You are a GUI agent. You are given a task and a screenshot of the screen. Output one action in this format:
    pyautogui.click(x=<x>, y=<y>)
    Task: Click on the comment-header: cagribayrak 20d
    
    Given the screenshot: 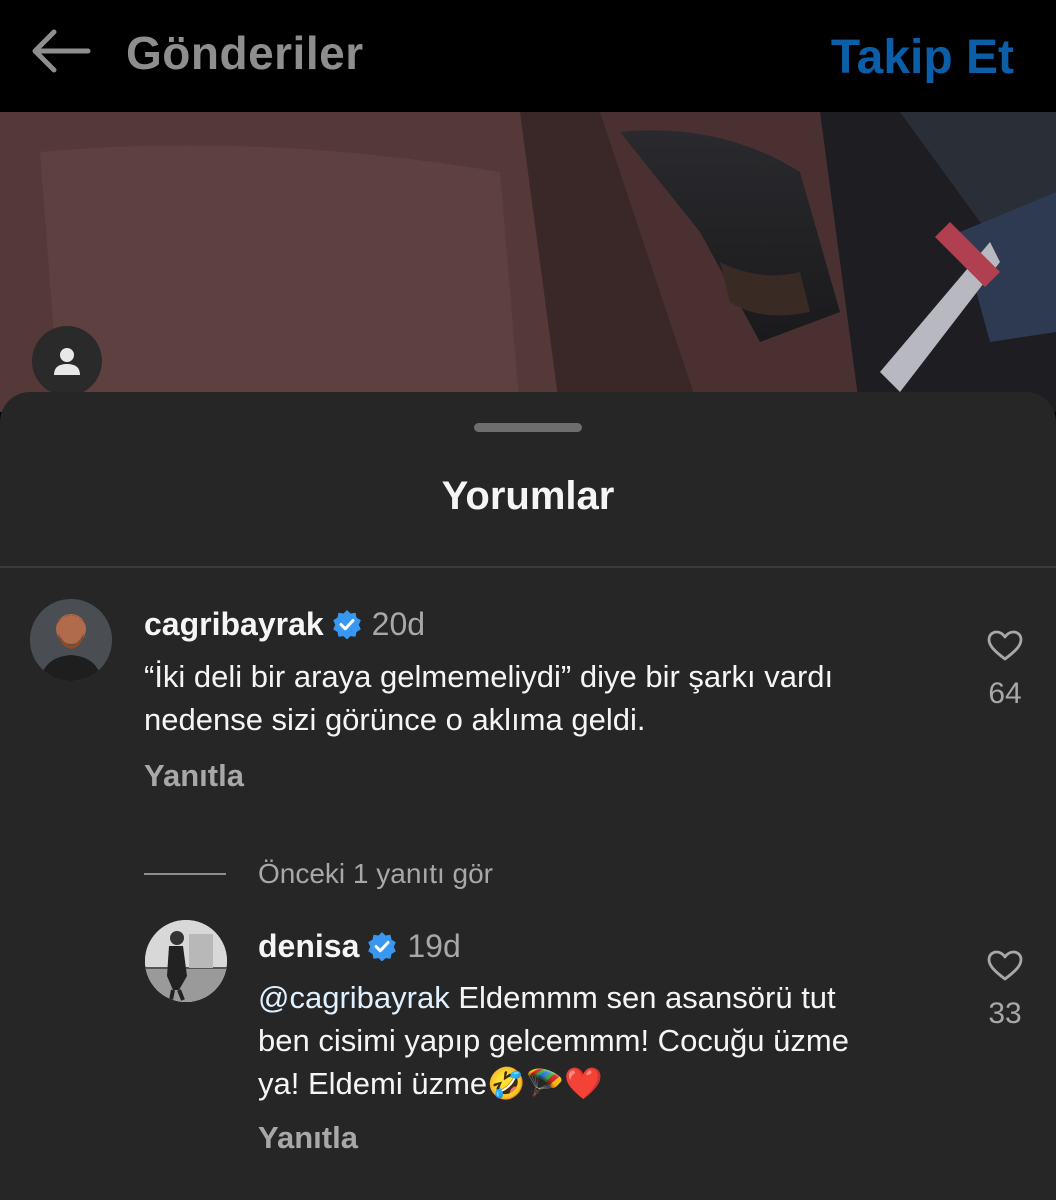 What is the action you would take?
    pyautogui.click(x=284, y=624)
    